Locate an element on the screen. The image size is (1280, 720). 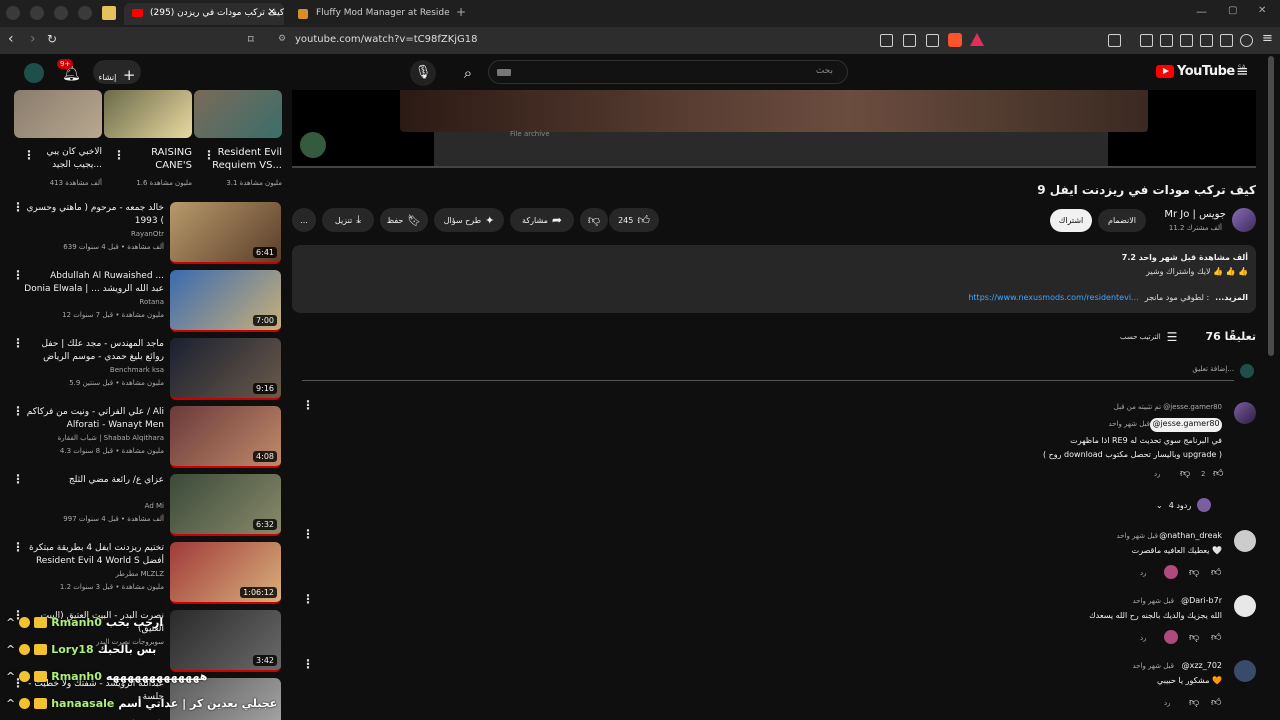
commenter-name-badge: @jesse.gamer80 is located at coordinates (1186, 425).